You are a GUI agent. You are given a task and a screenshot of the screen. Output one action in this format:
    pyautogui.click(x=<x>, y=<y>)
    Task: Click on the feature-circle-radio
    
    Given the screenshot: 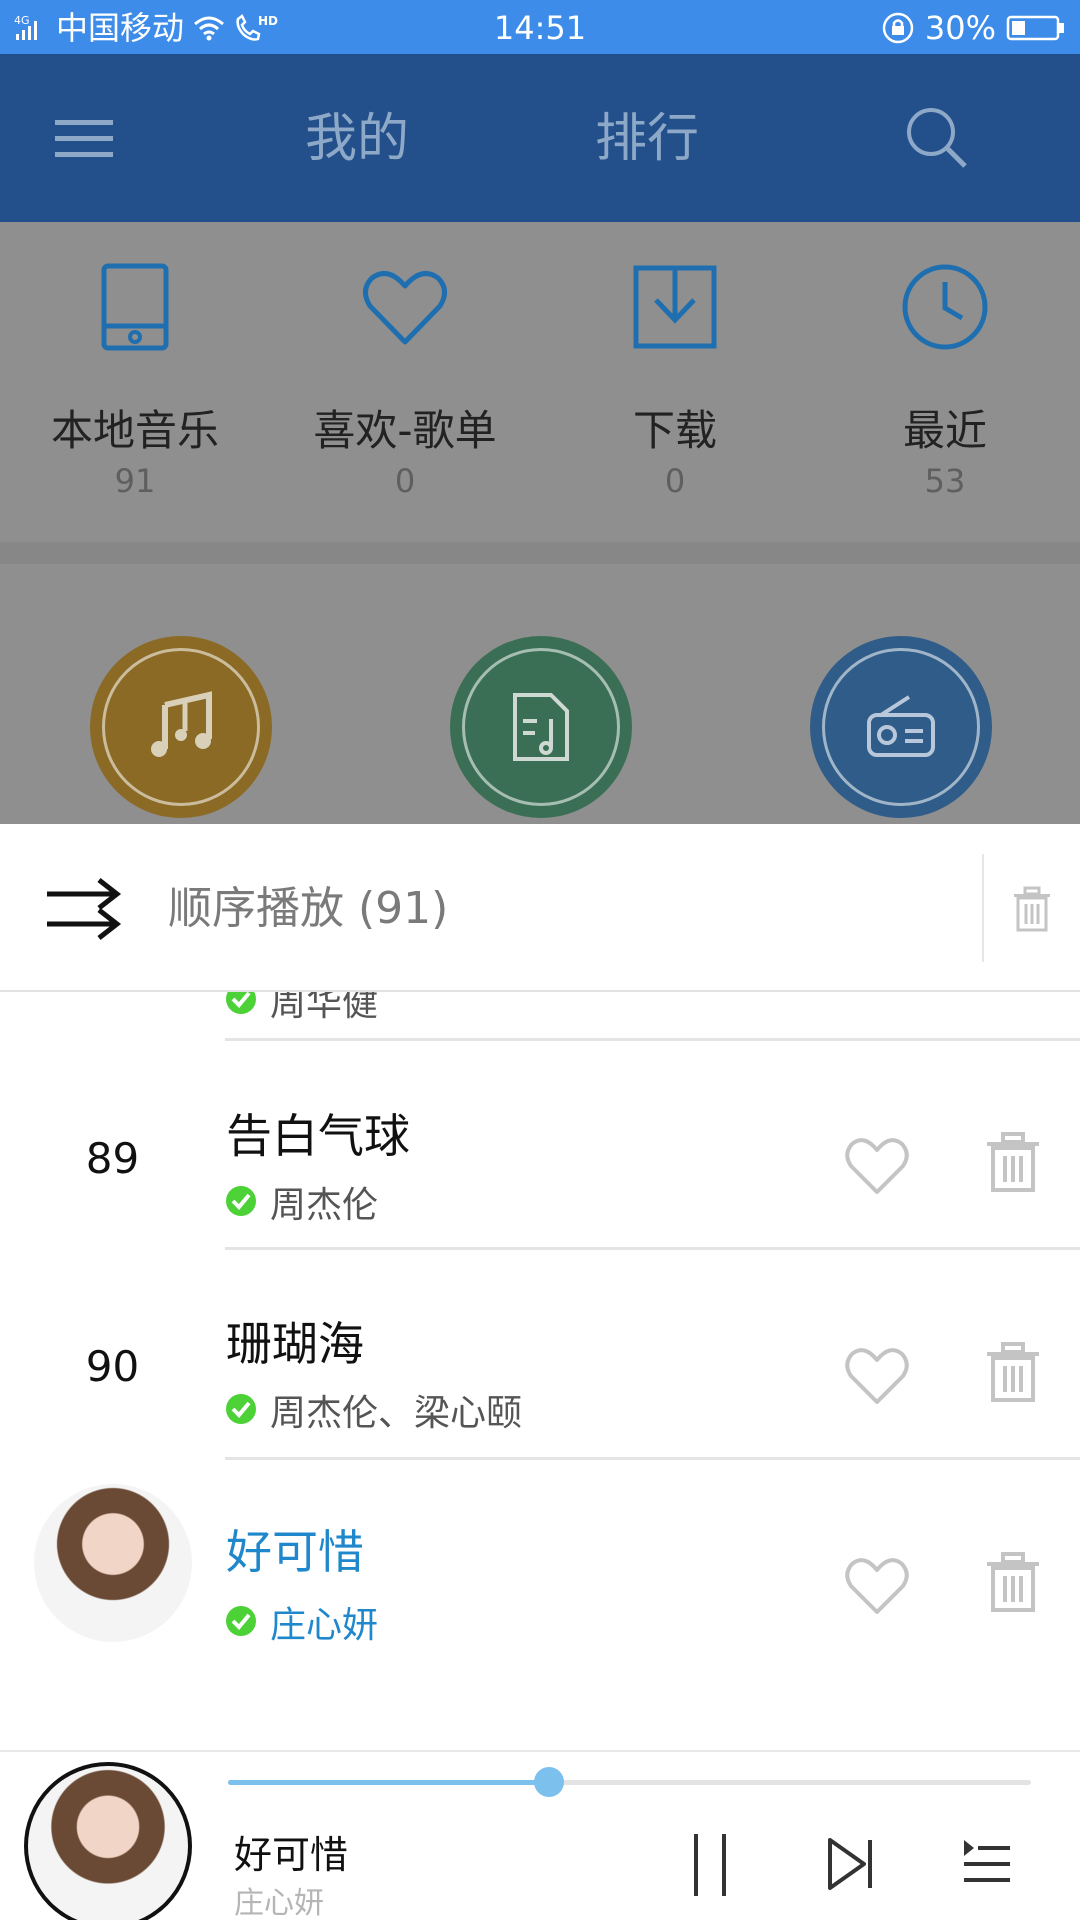 What is the action you would take?
    pyautogui.click(x=901, y=727)
    